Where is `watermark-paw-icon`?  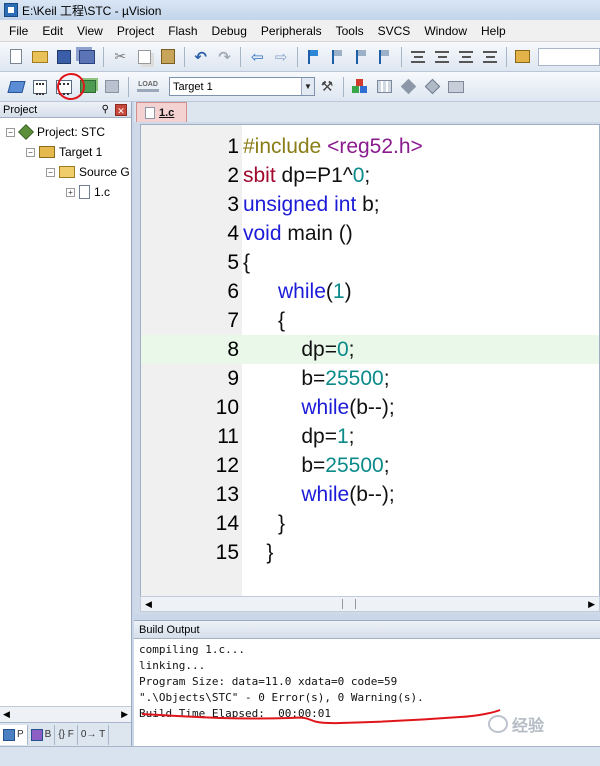
watermark-paw-icon is located at coordinates (498, 724).